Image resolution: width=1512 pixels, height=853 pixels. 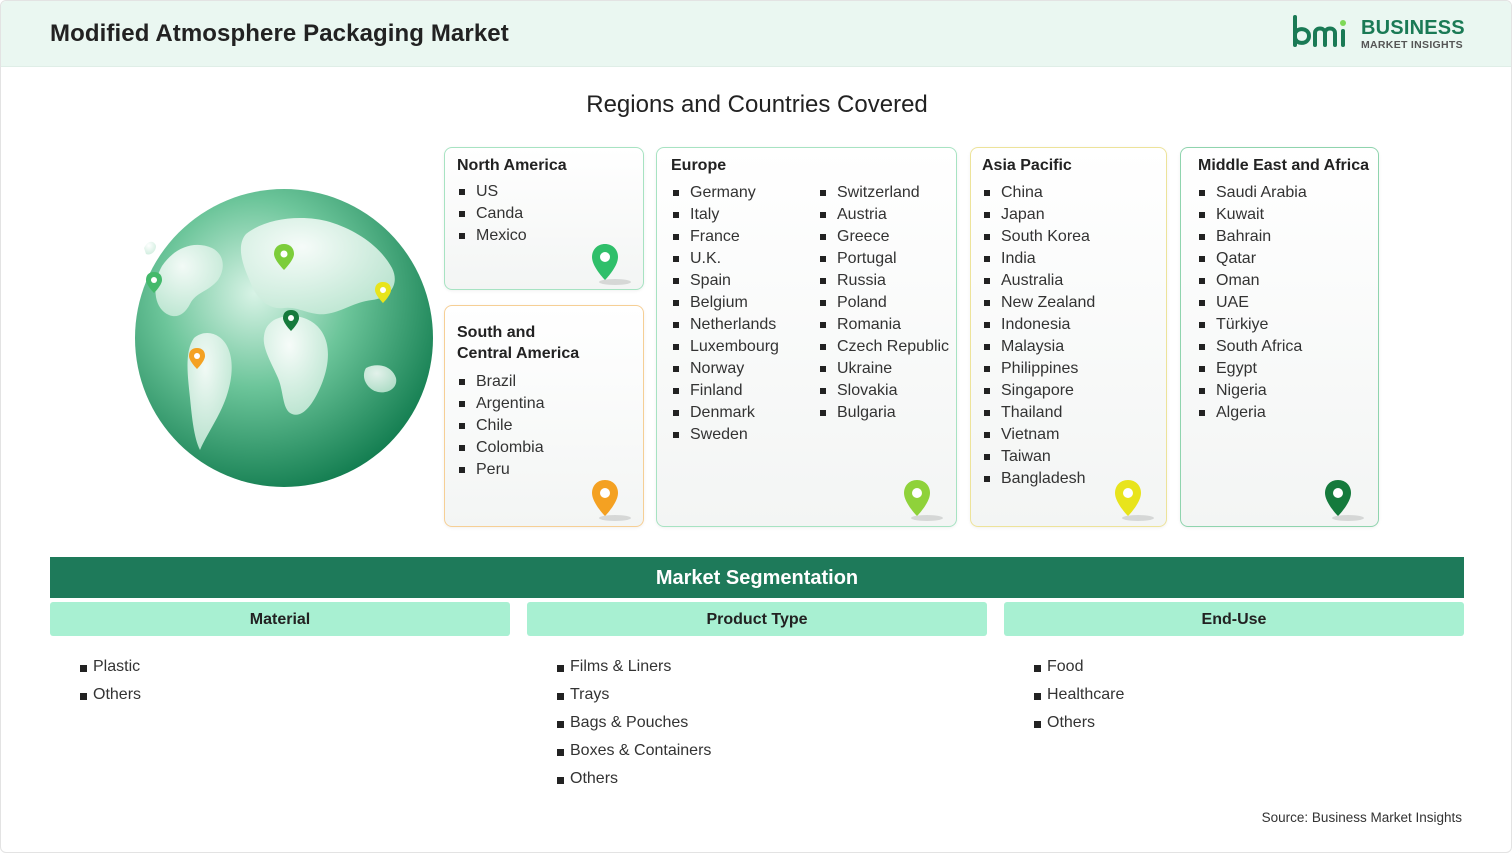 I want to click on segment-item: Plastic, so click(x=110, y=667).